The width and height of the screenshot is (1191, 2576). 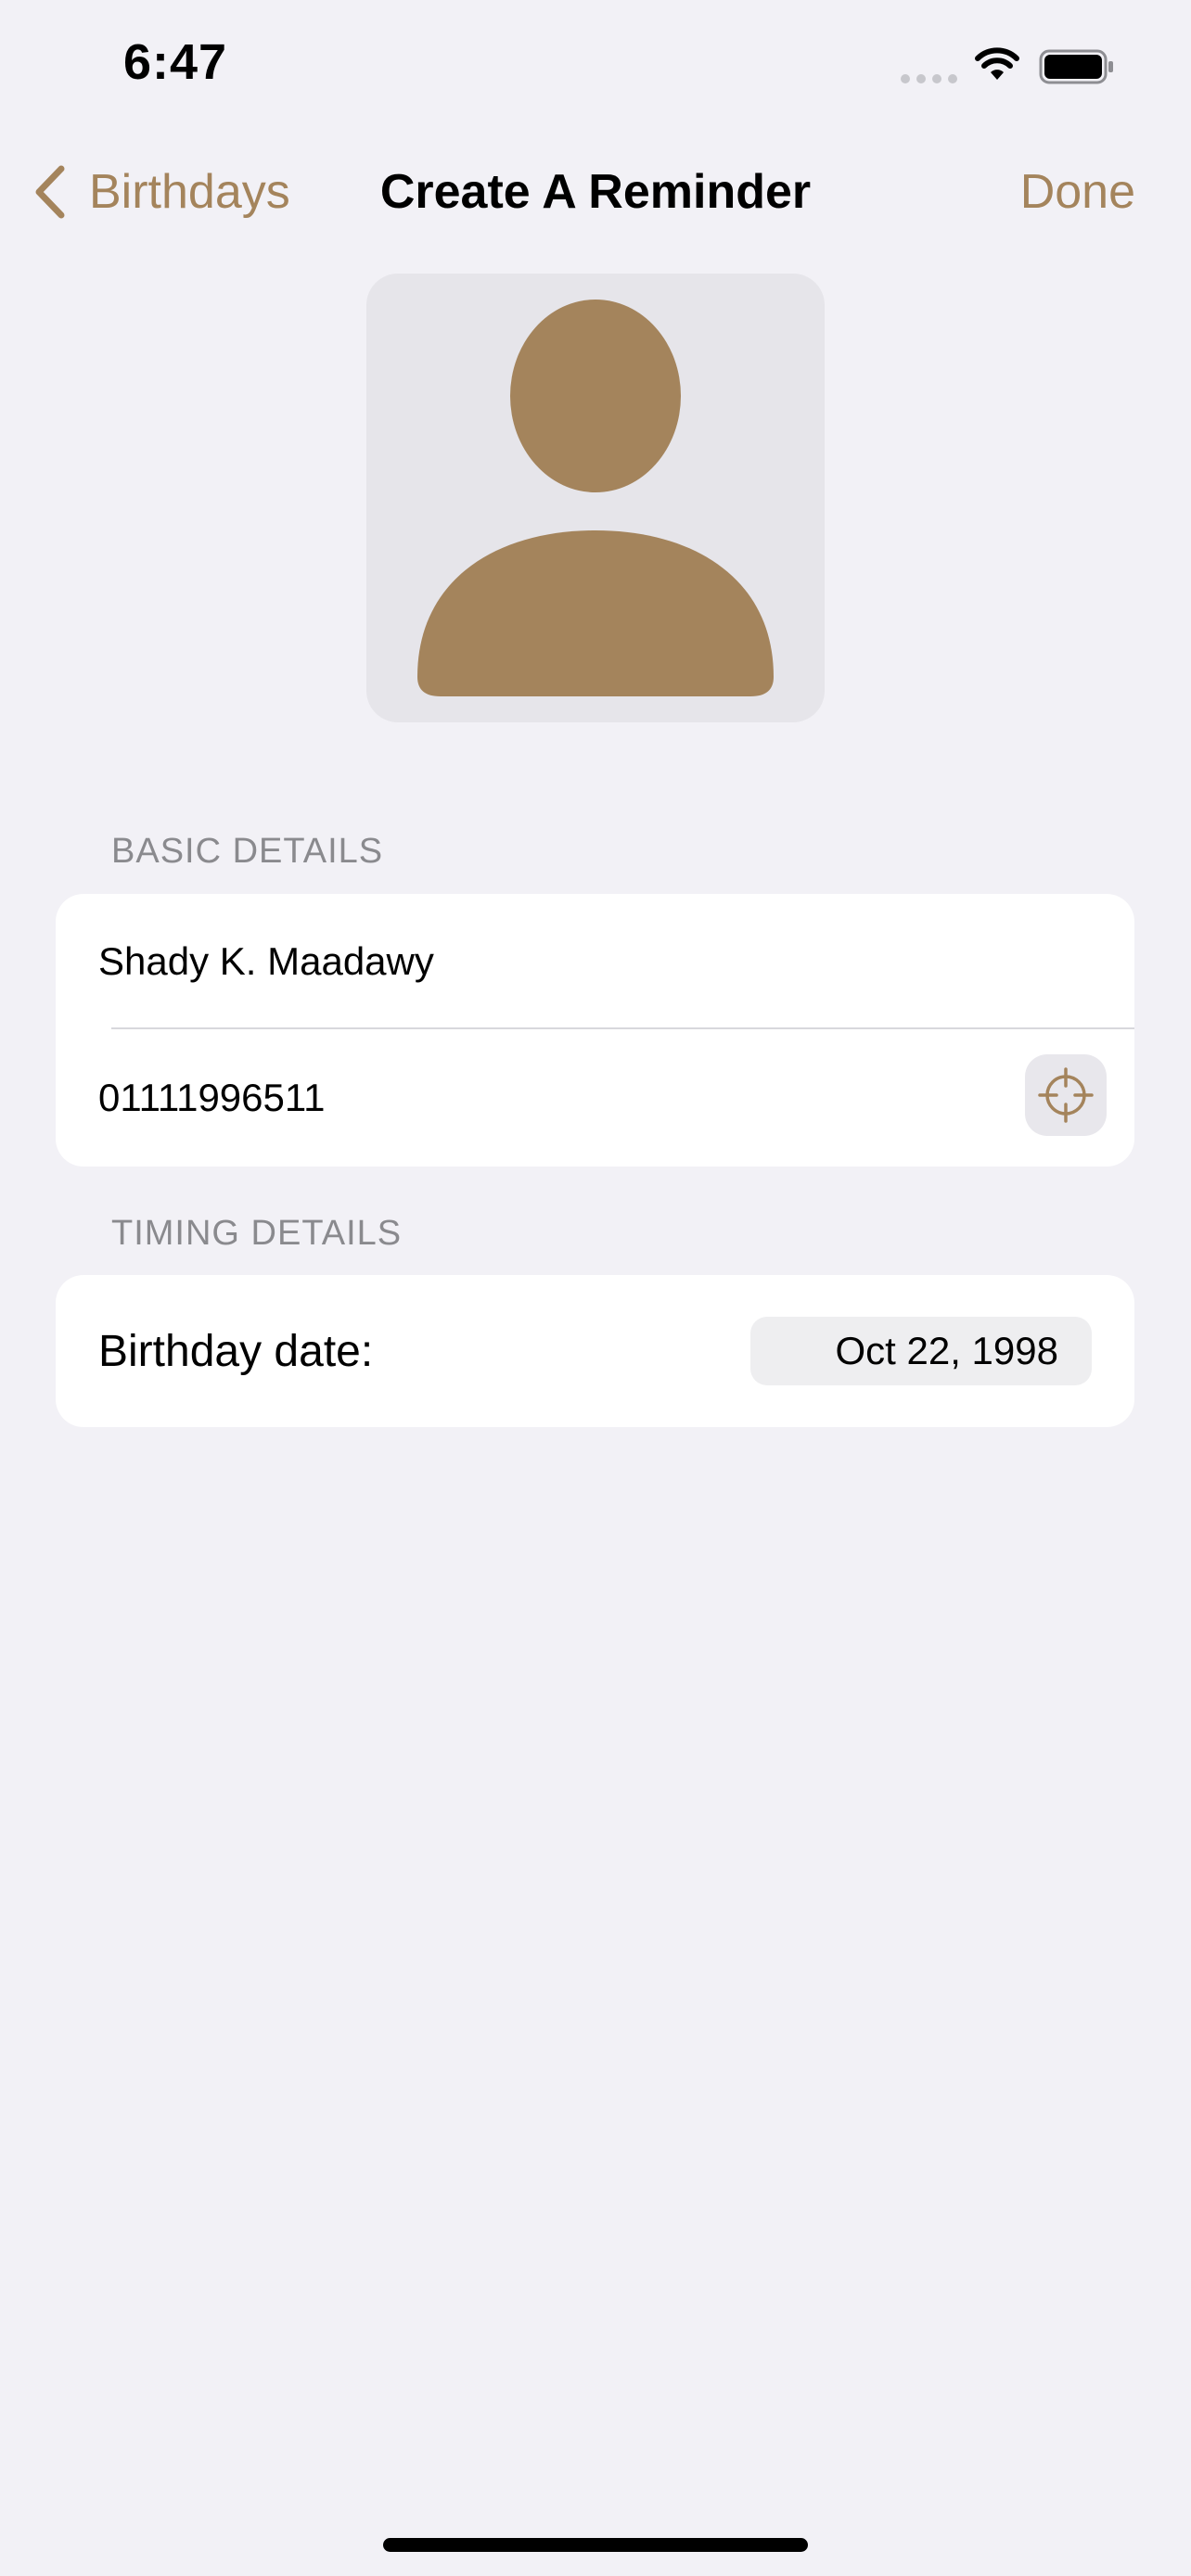 I want to click on name-row, so click(x=595, y=962).